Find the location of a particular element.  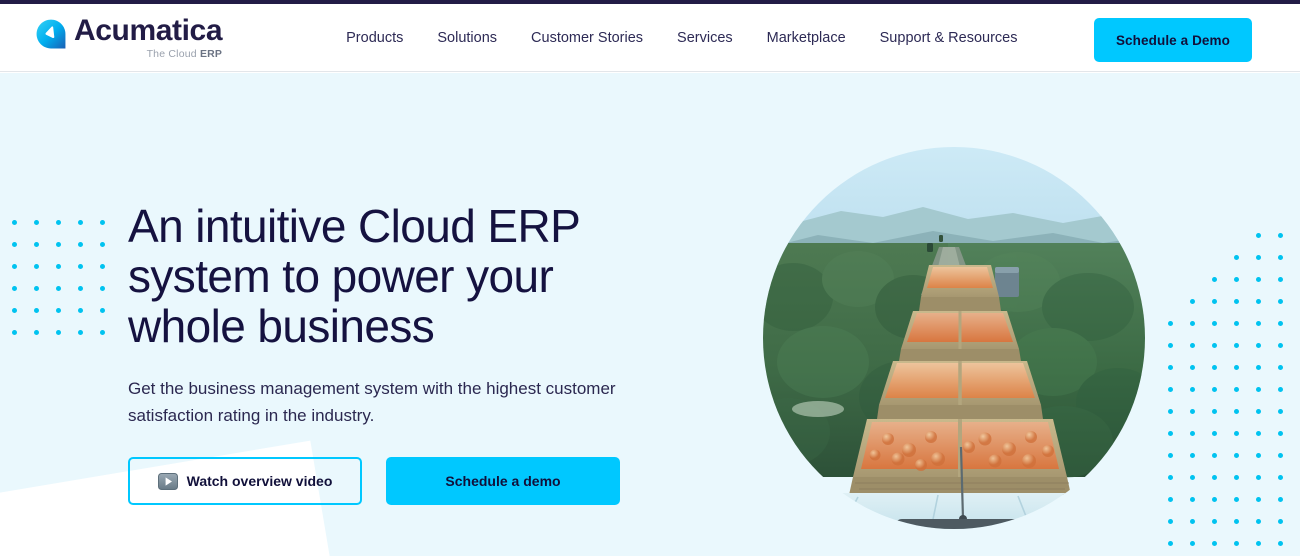

nav-item-services: Services is located at coordinates (705, 38).